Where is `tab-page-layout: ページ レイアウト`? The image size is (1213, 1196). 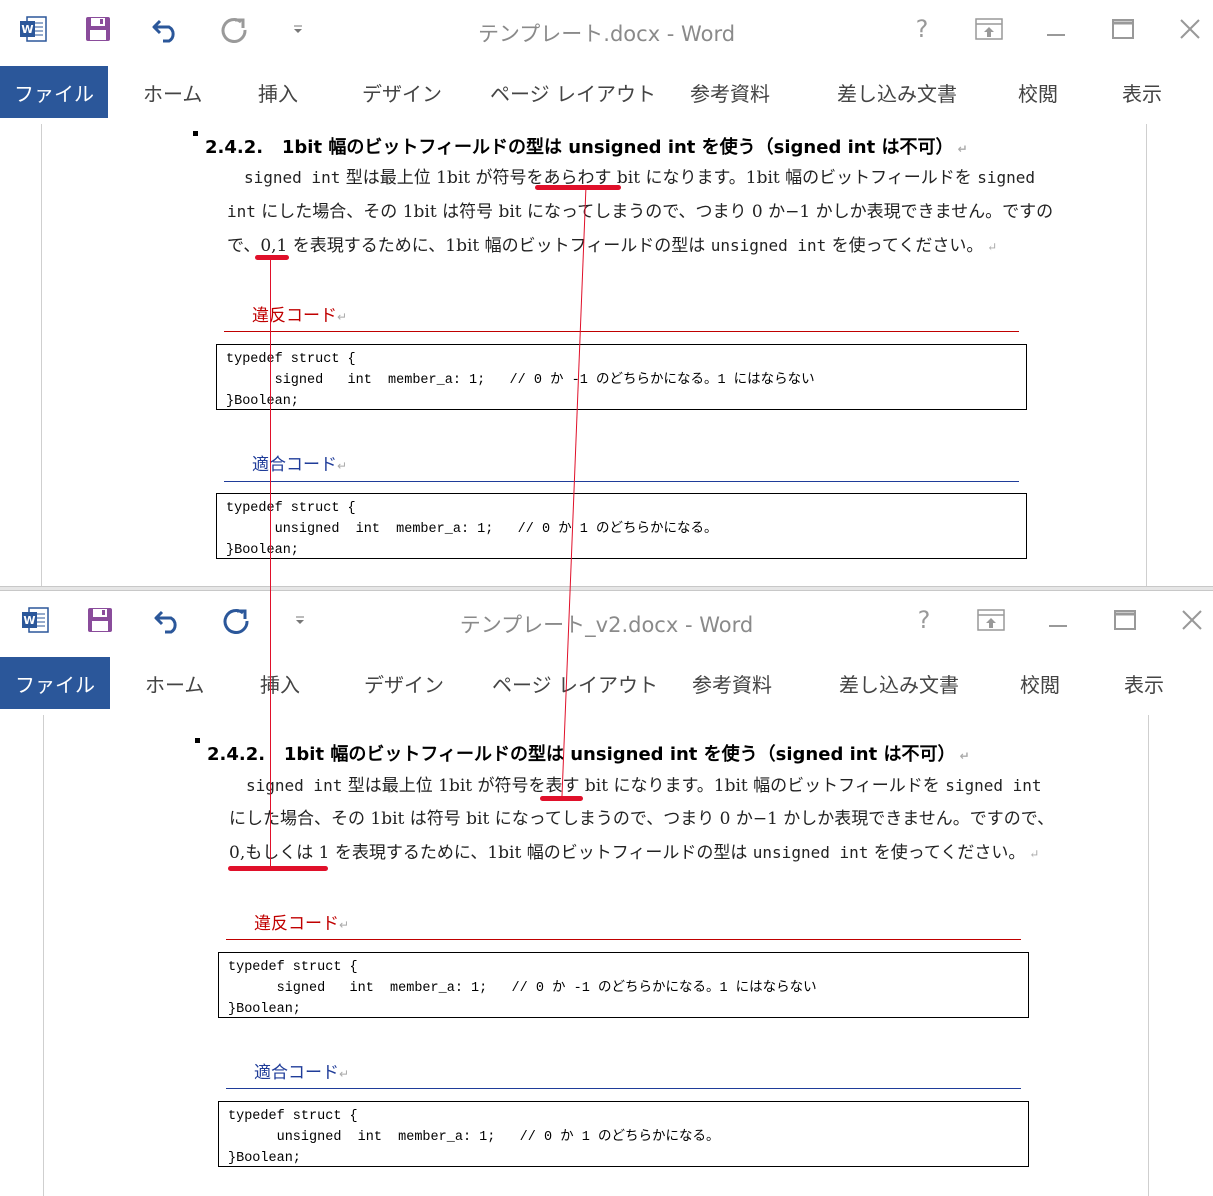
tab-page-layout: ページ レイアウト is located at coordinates (573, 92).